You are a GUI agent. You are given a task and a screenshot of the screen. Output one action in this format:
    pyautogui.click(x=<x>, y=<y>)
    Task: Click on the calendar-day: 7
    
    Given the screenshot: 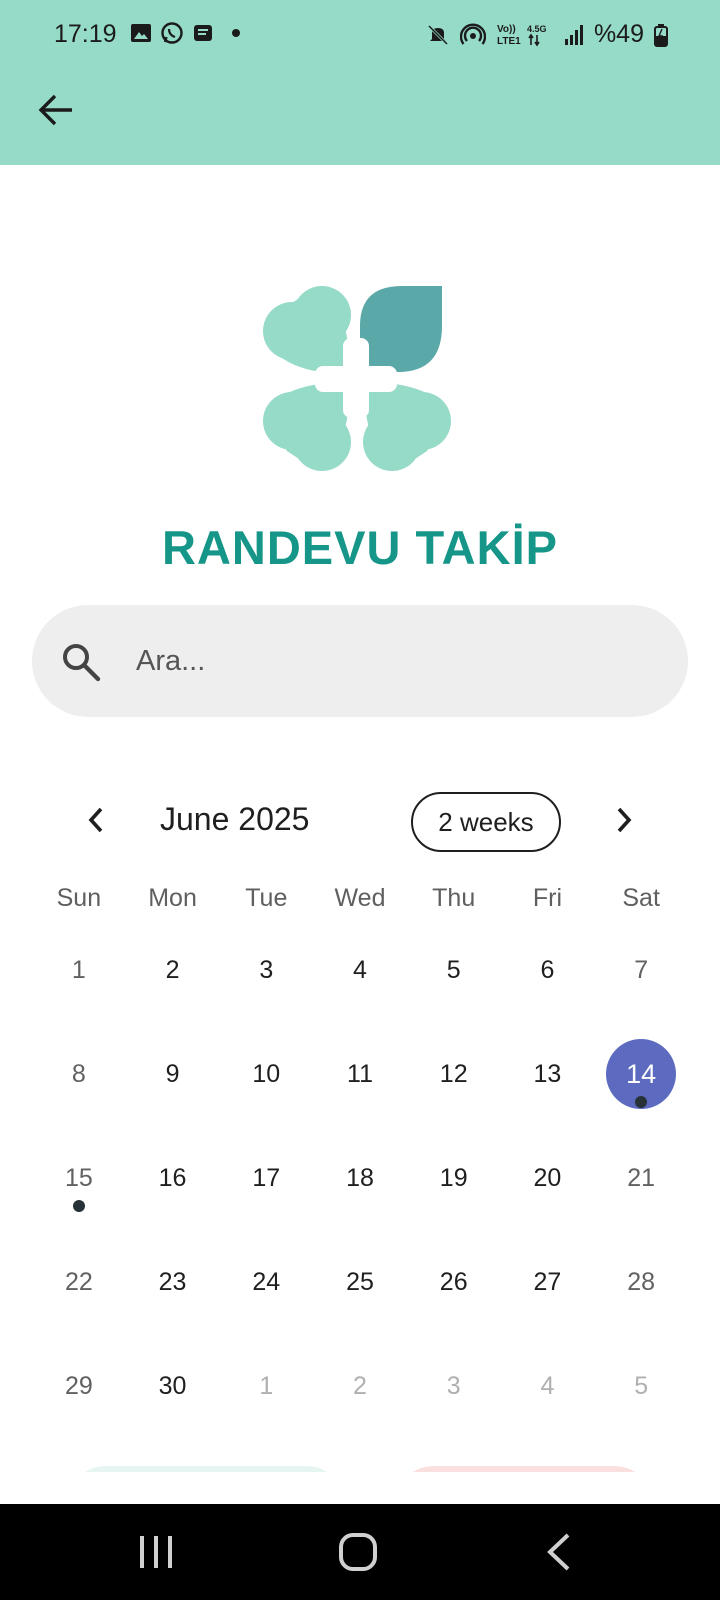 What is the action you would take?
    pyautogui.click(x=641, y=970)
    